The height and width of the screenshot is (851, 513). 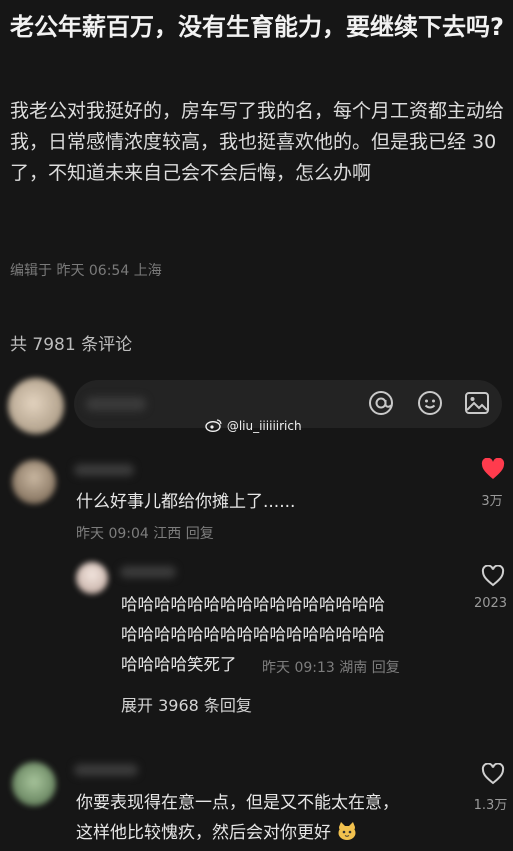 I want to click on comment-meta: 昨天 09:04 江西 回复, so click(x=145, y=534).